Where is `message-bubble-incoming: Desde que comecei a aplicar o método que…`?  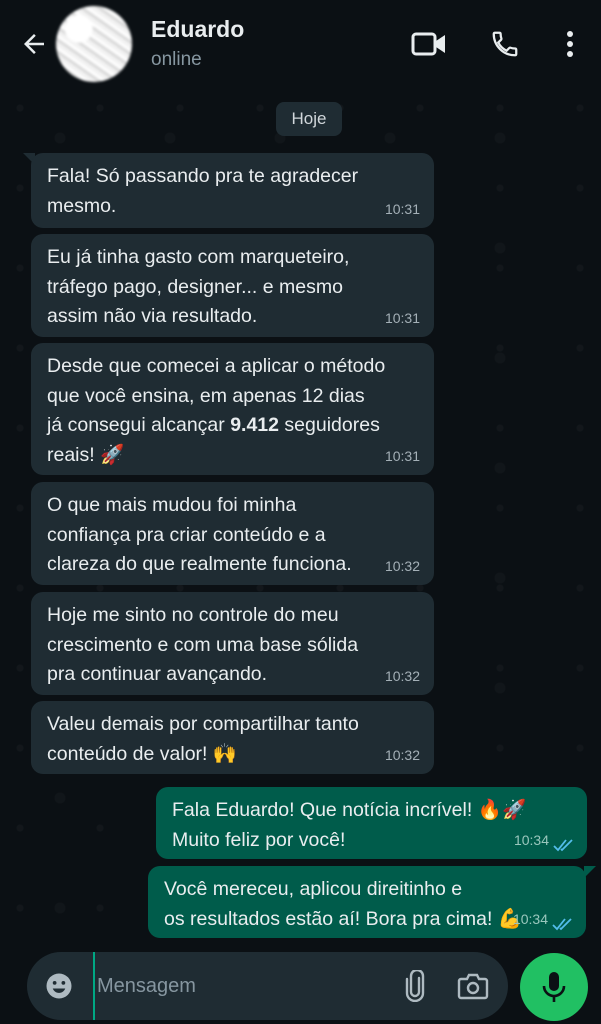
message-bubble-incoming: Desde que comecei a aplicar o método que… is located at coordinates (232, 409).